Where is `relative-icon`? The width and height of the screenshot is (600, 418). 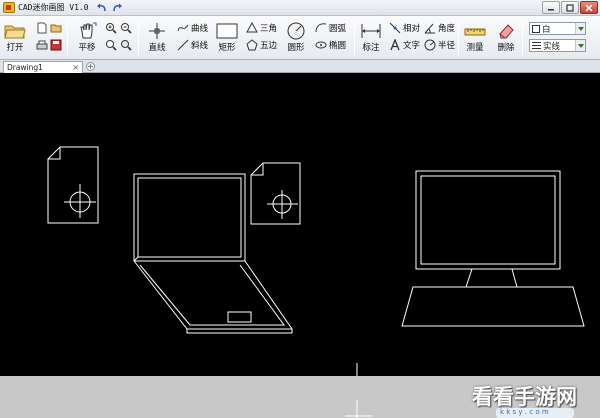
relative-icon is located at coordinates (395, 28).